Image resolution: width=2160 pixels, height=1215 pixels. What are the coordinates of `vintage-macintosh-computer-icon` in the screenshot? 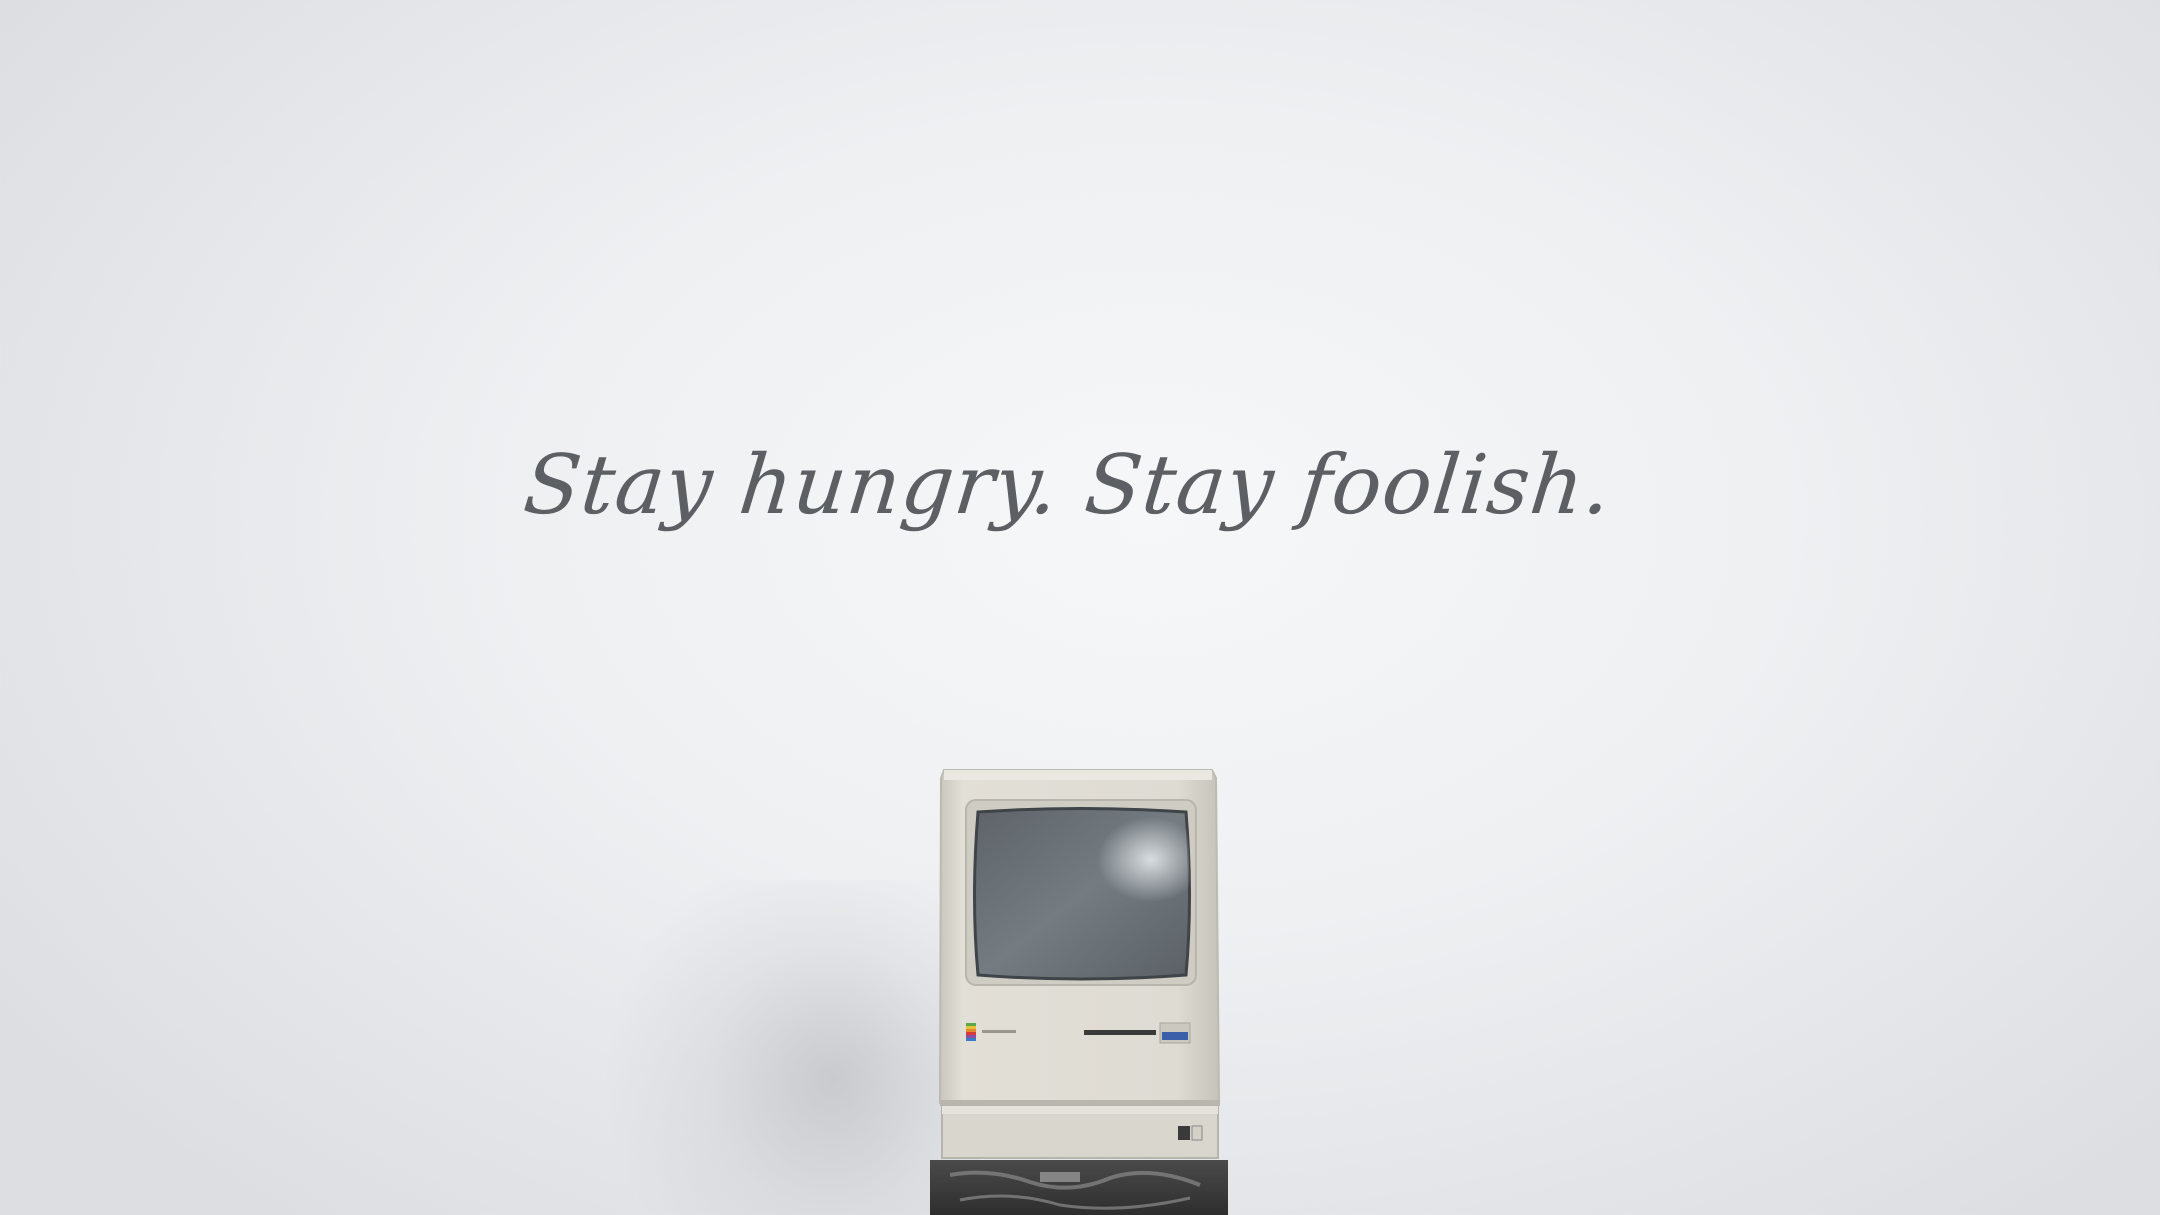 It's located at (1079, 992).